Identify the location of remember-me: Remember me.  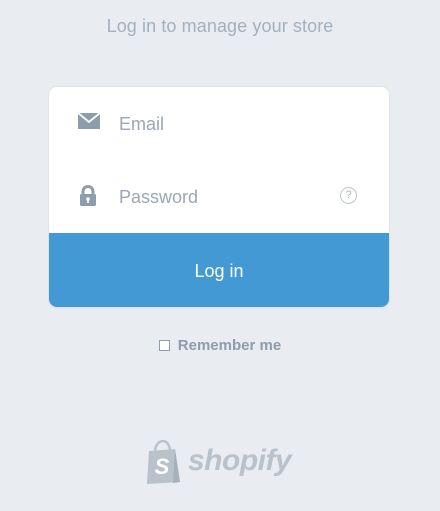
(220, 345).